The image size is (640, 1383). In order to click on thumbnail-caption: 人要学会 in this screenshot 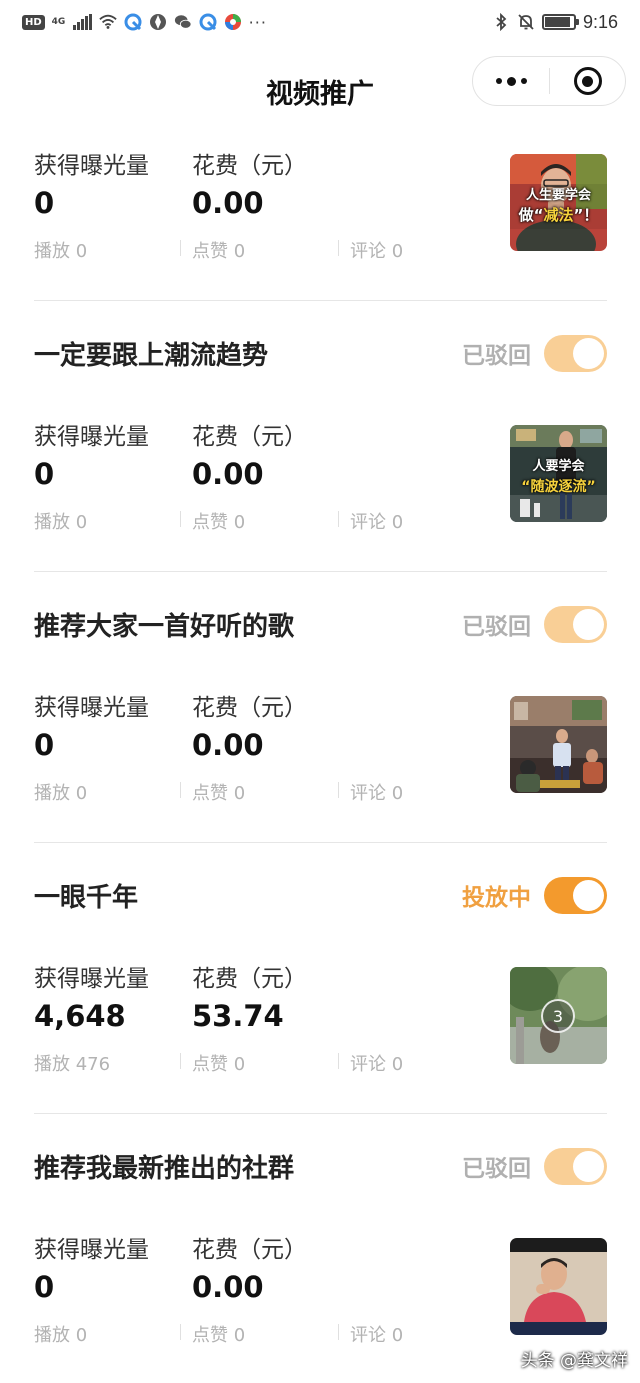, I will do `click(558, 466)`.